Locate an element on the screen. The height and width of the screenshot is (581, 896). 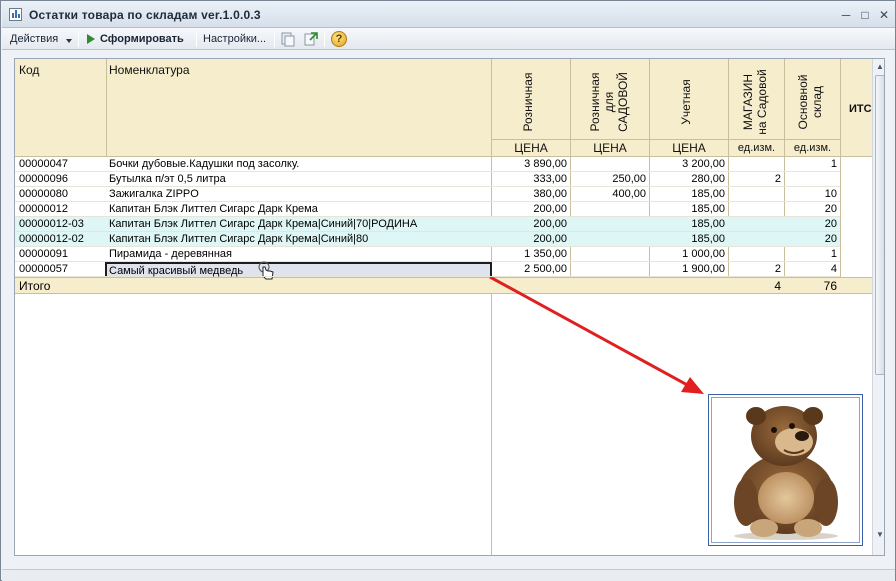
status-bar is located at coordinates (448, 575).